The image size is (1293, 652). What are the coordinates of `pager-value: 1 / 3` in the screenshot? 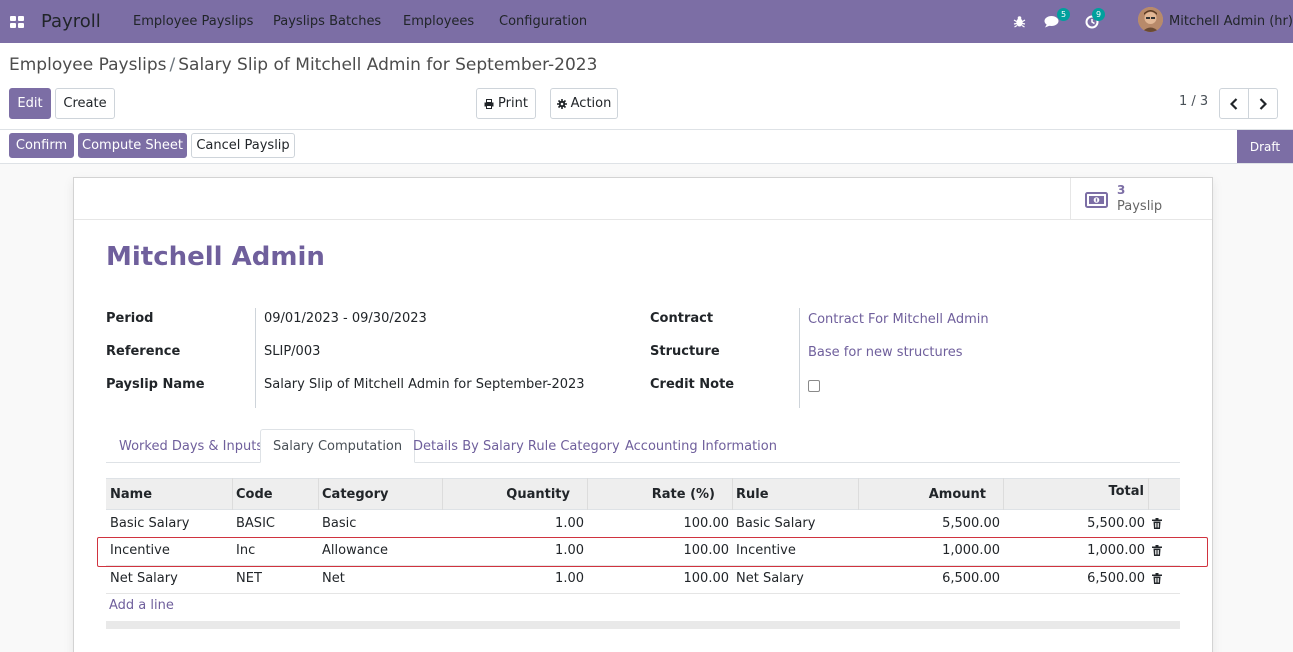 It's located at (1193, 101).